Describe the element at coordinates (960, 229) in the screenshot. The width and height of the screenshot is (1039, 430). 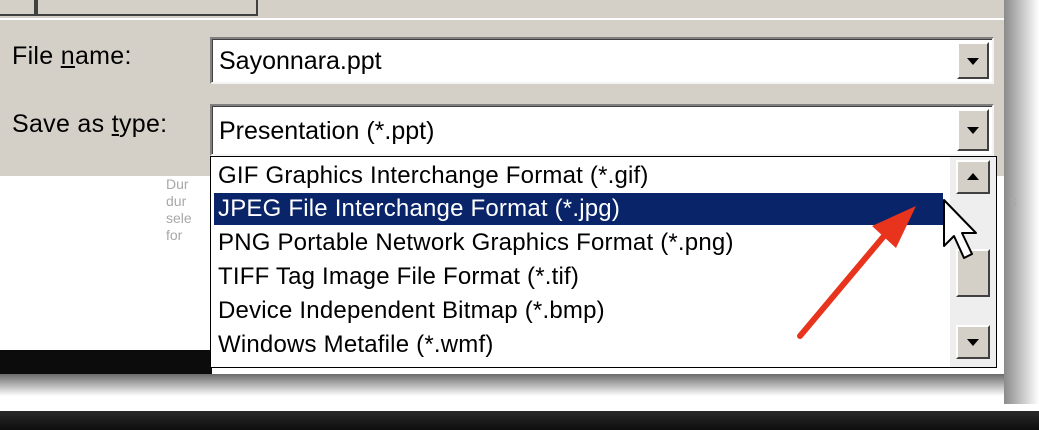
I see `mouse-pointer-icon` at that location.